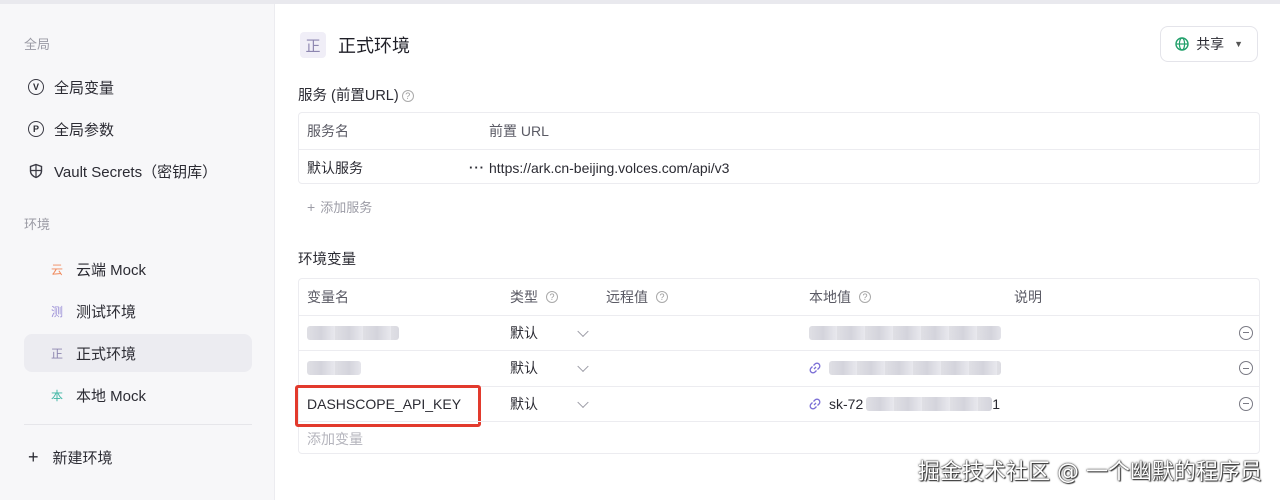  What do you see at coordinates (84, 130) in the screenshot?
I see `sidebar-item-label: 全局参数` at bounding box center [84, 130].